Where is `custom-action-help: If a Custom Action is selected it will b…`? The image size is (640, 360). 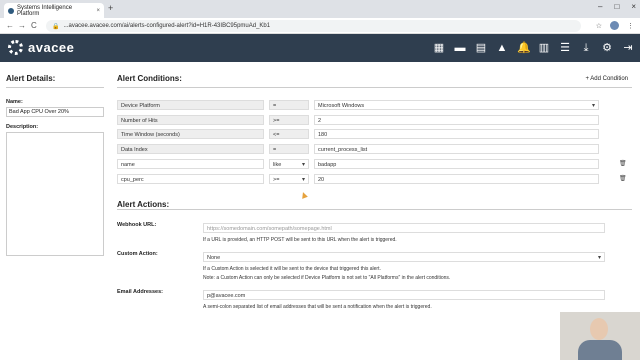
custom-action-help: If a Custom Action is selected it will b… is located at coordinates (292, 269).